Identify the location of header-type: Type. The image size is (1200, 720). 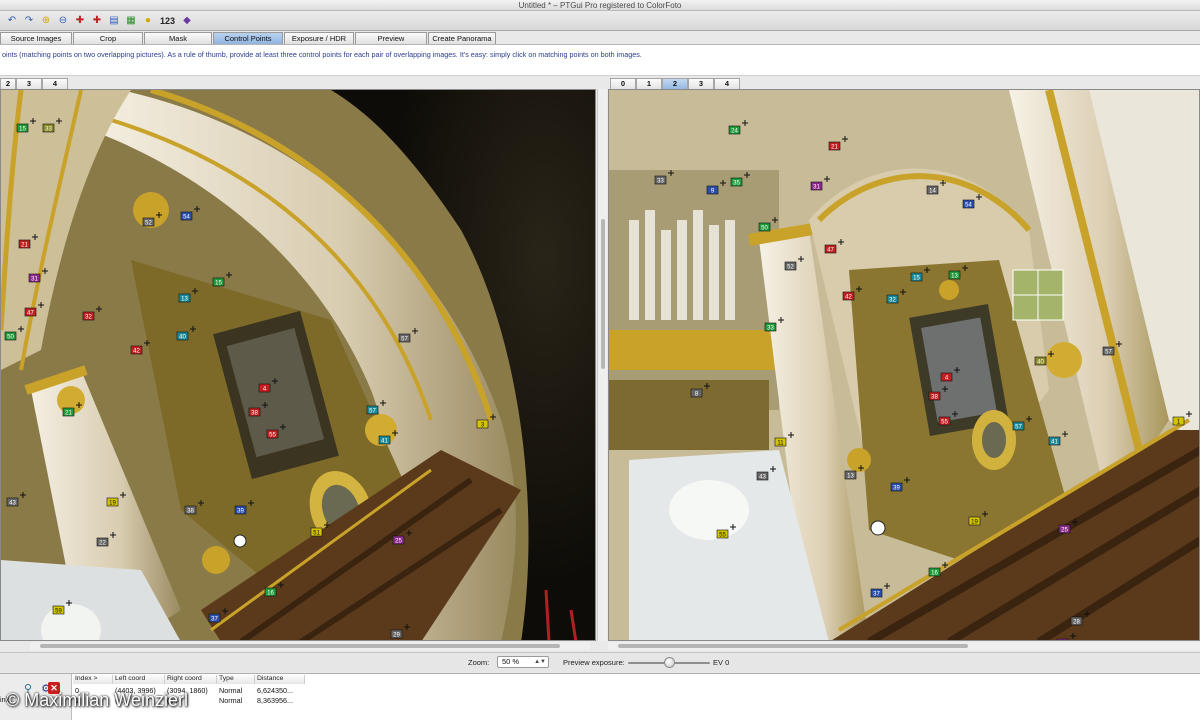
(236, 679).